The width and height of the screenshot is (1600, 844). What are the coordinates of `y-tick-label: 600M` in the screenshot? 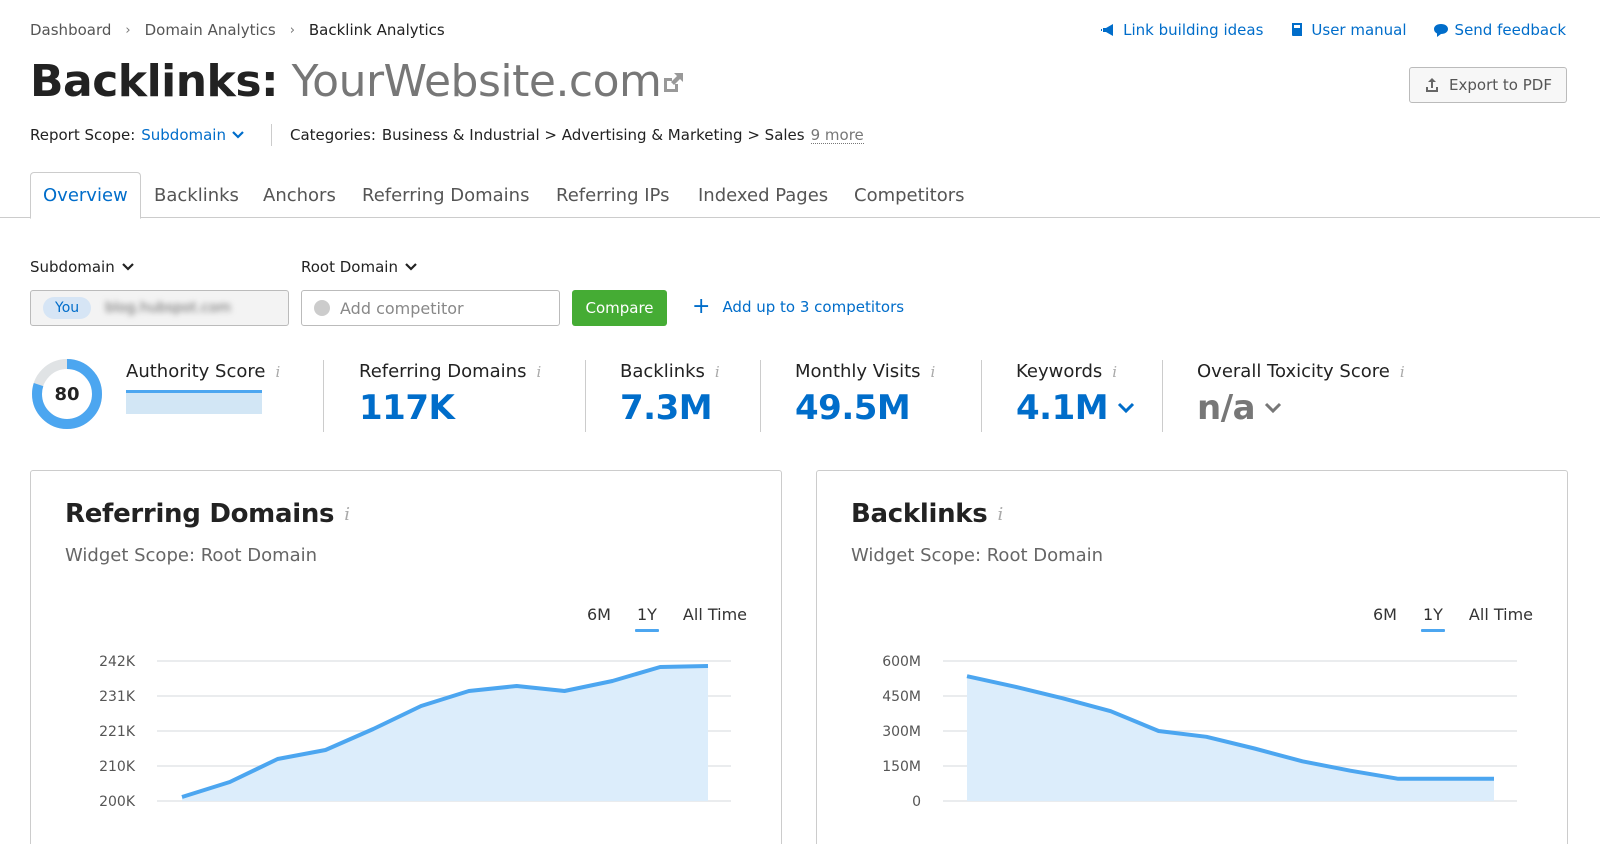 It's located at (901, 662).